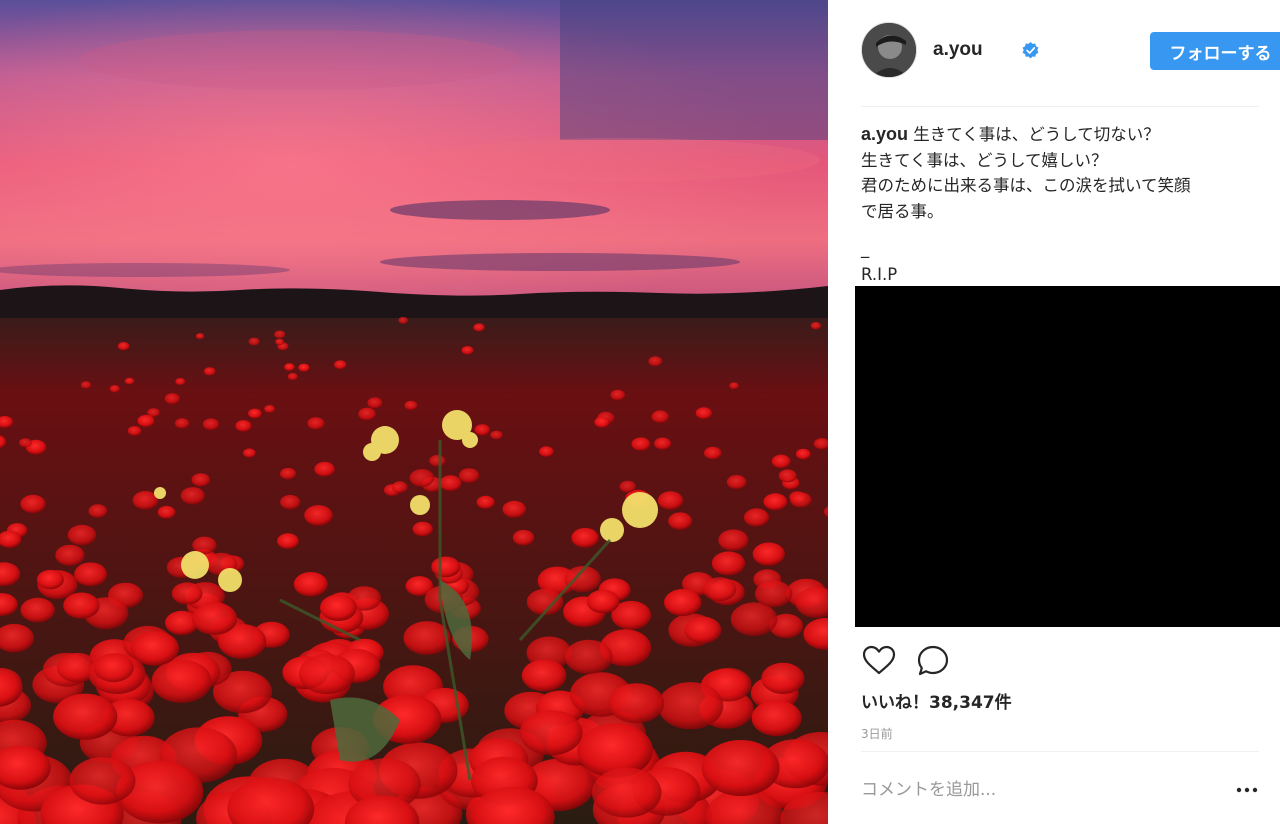  I want to click on more-dots-icon, so click(1247, 790).